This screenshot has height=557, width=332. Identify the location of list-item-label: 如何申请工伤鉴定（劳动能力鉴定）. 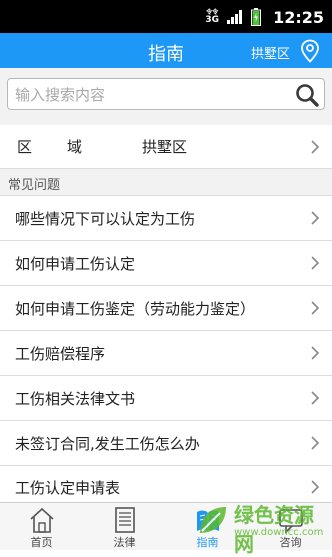
(135, 309).